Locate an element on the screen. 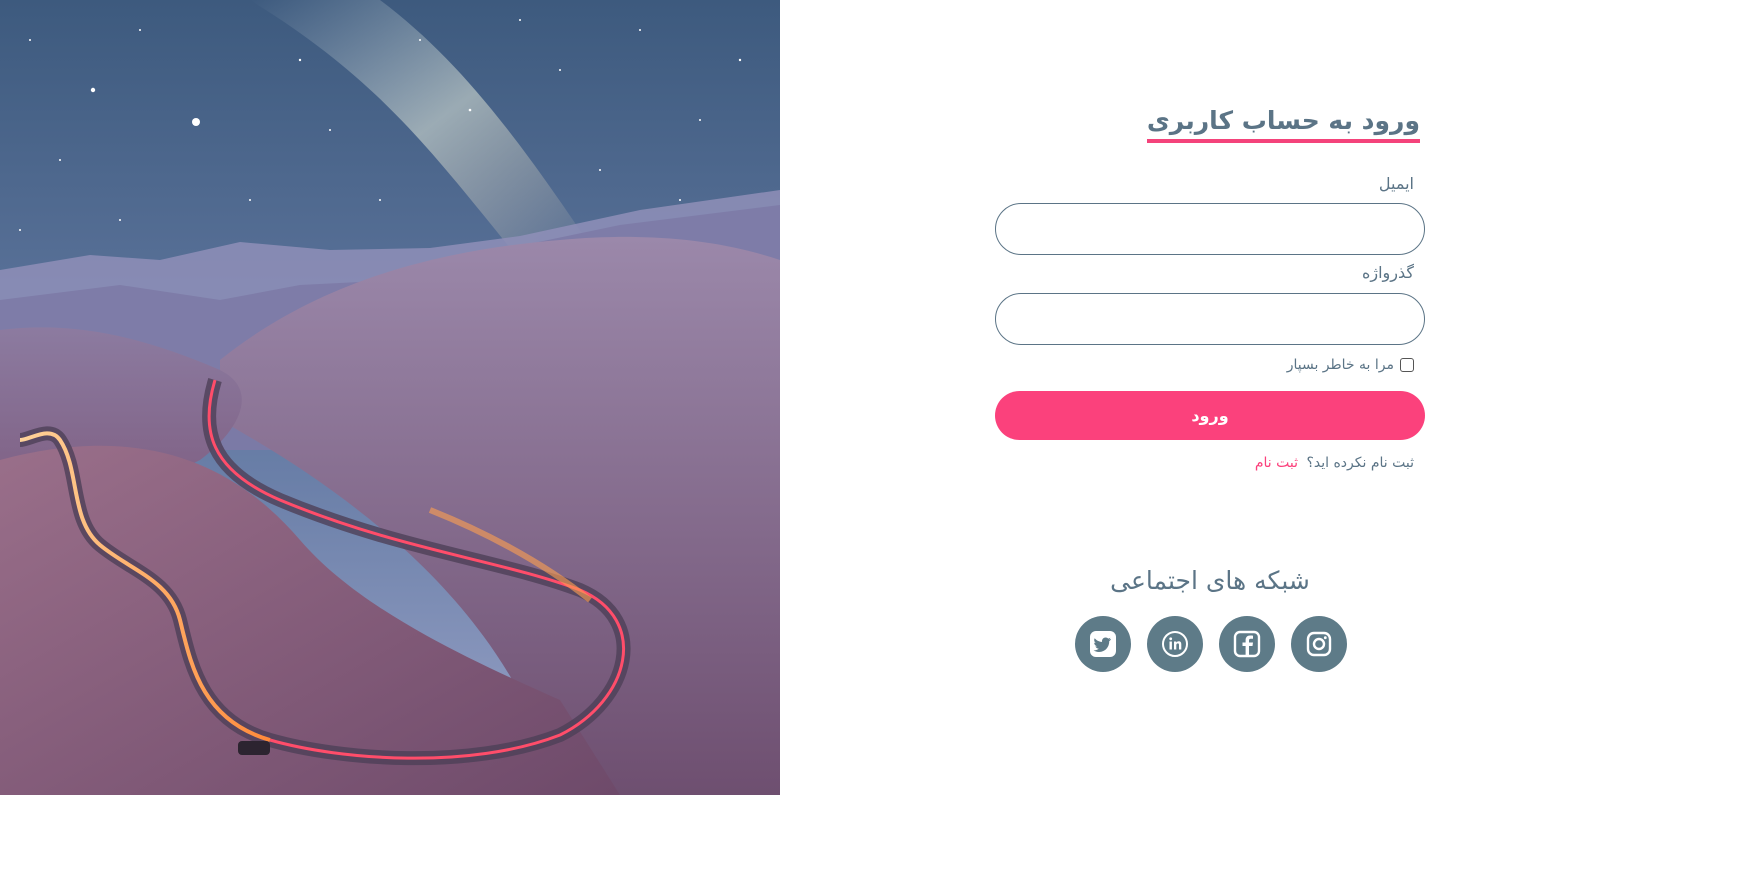 This screenshot has width=1749, height=887. linkedin-icon is located at coordinates (1175, 644).